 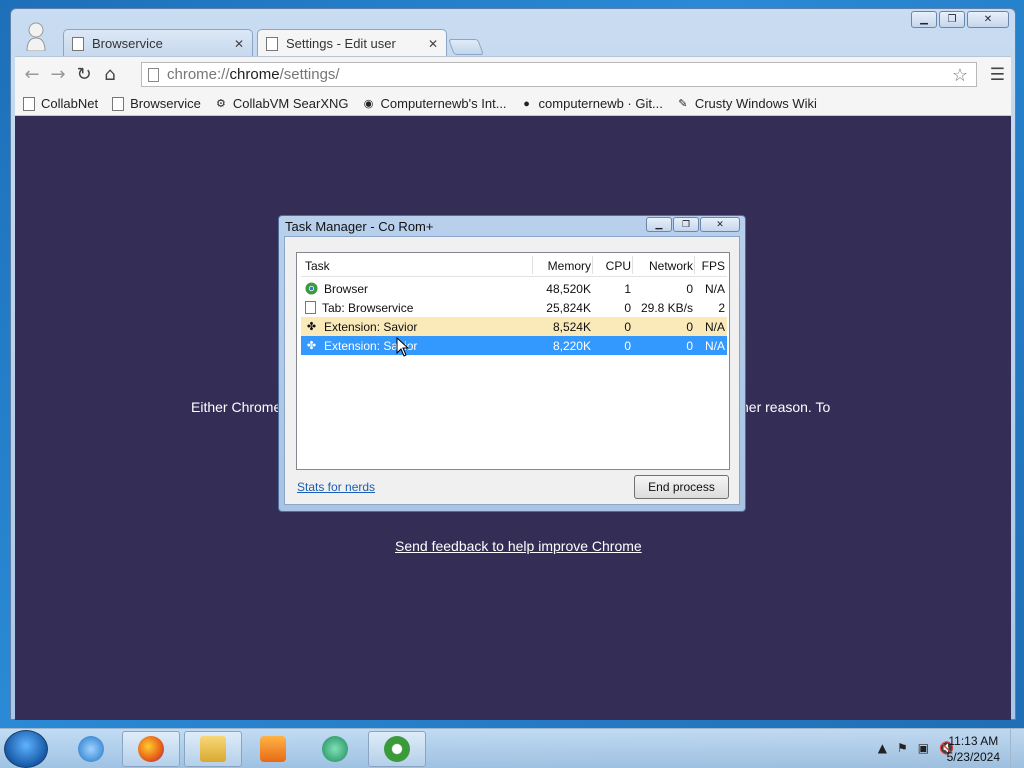 What do you see at coordinates (997, 75) in the screenshot?
I see `menu-icon: ☰` at bounding box center [997, 75].